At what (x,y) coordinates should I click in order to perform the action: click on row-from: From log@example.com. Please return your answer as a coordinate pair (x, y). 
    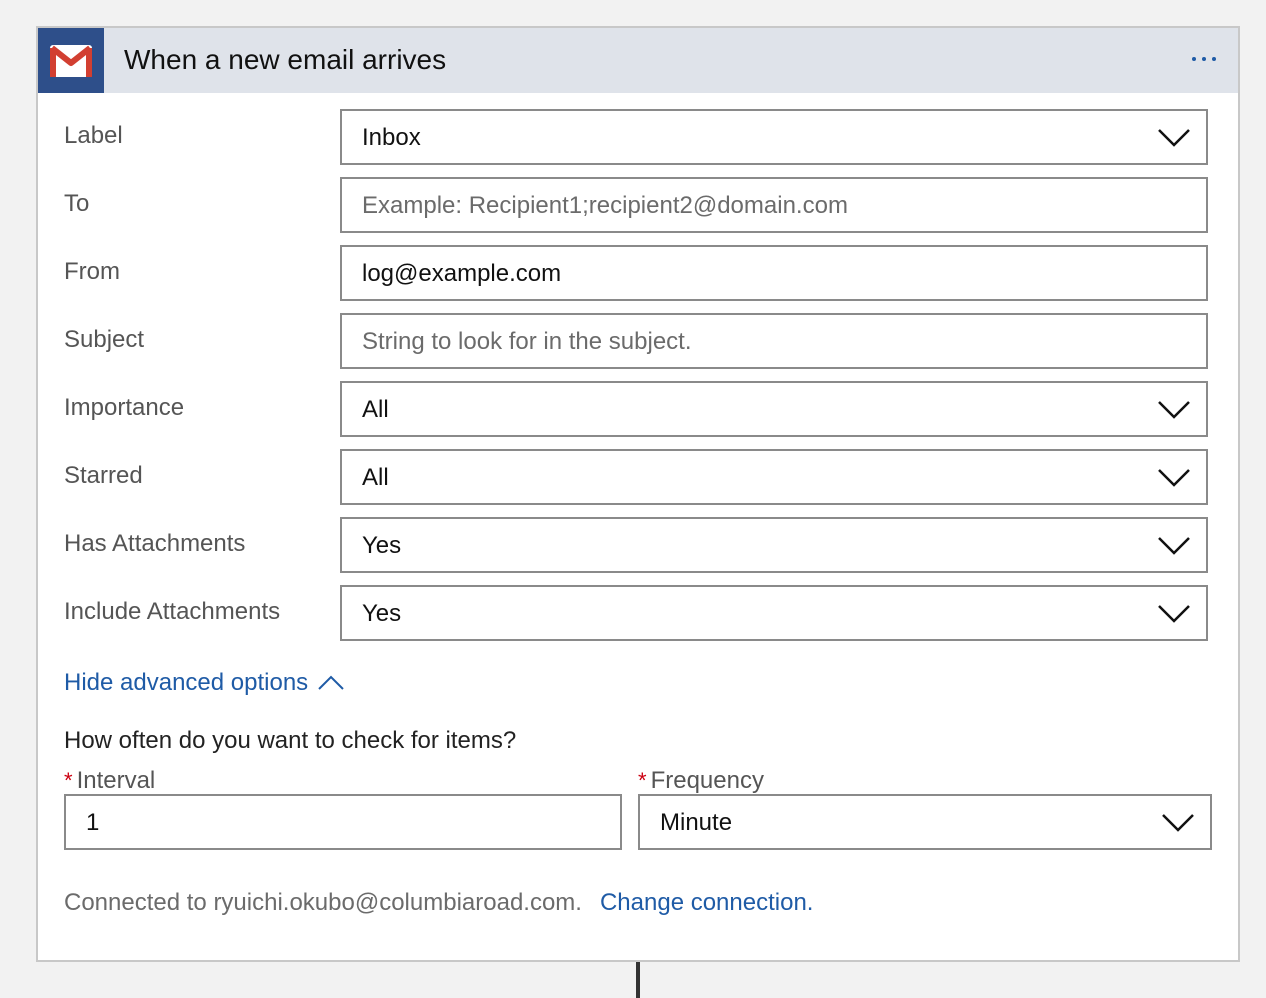
    Looking at the image, I should click on (638, 273).